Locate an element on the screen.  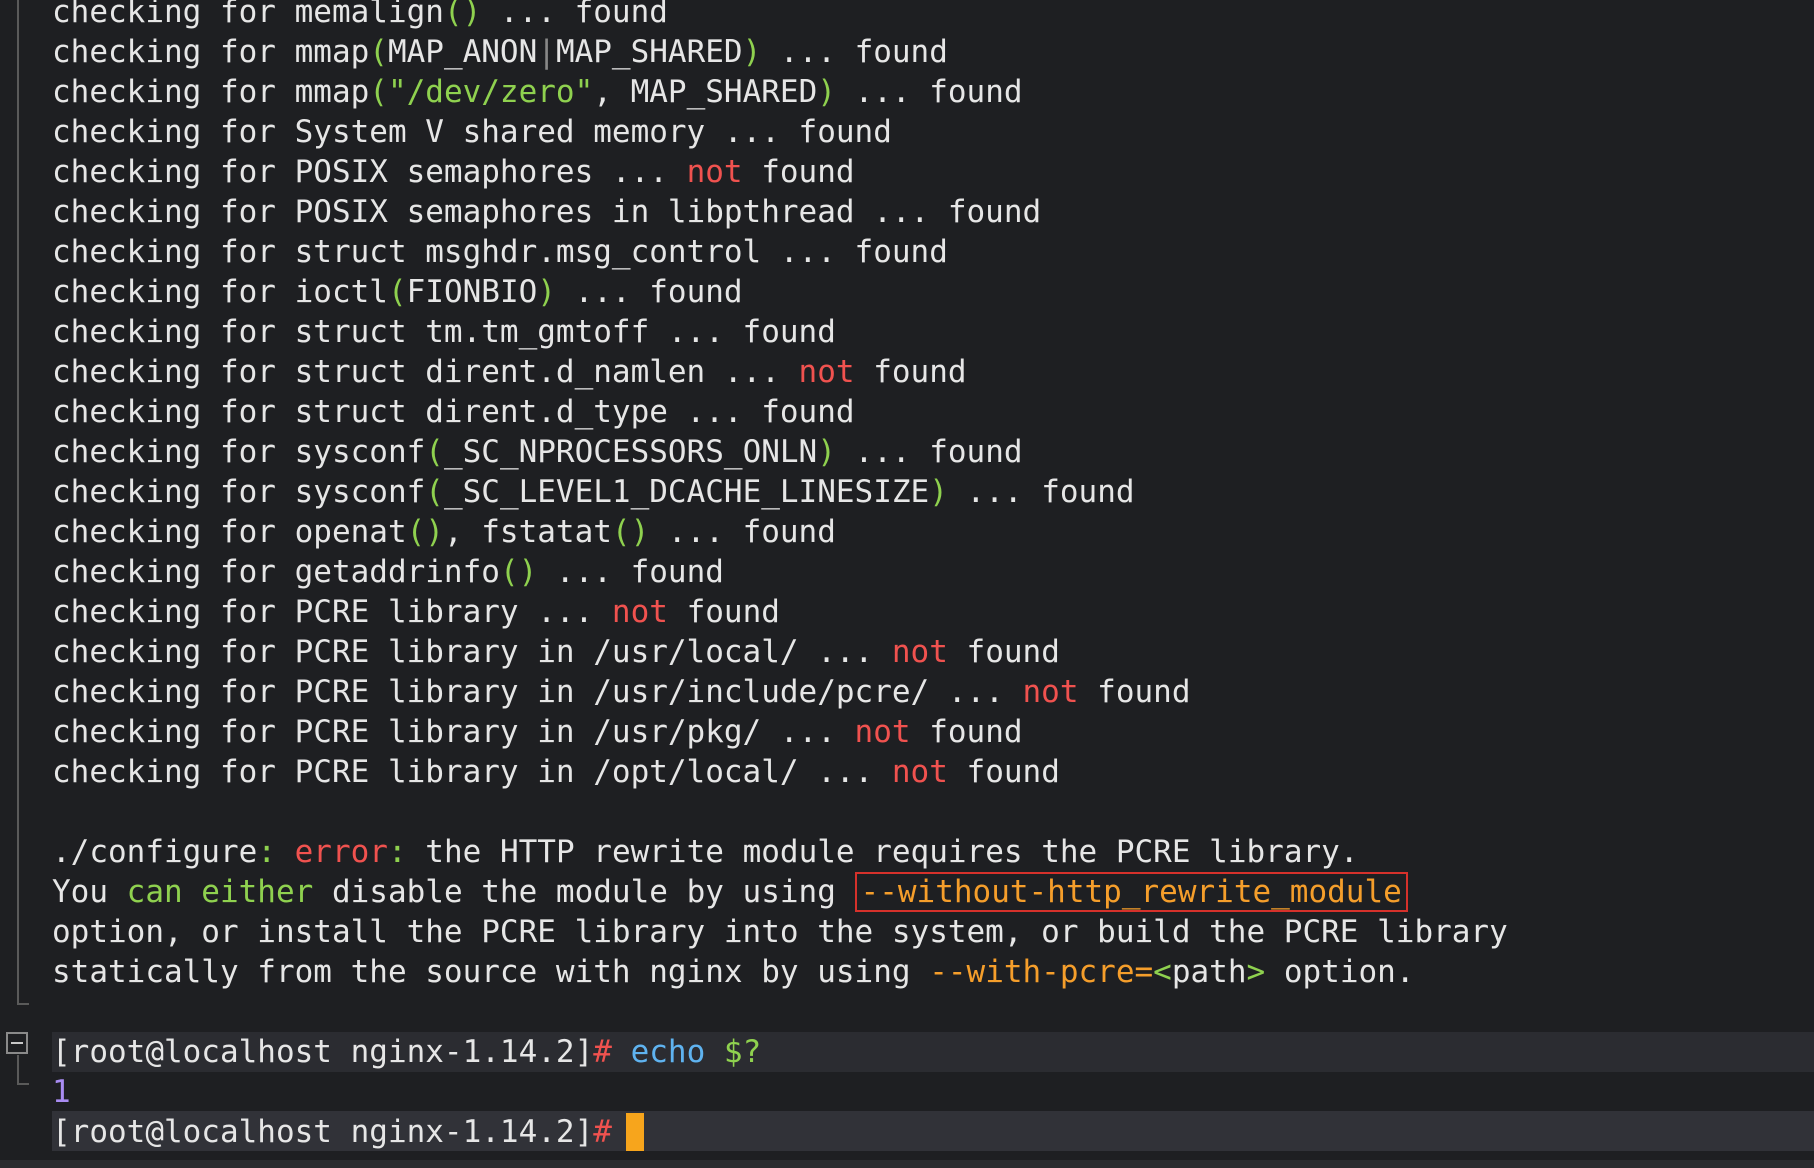
collapse-block-icon is located at coordinates (17, 1043).